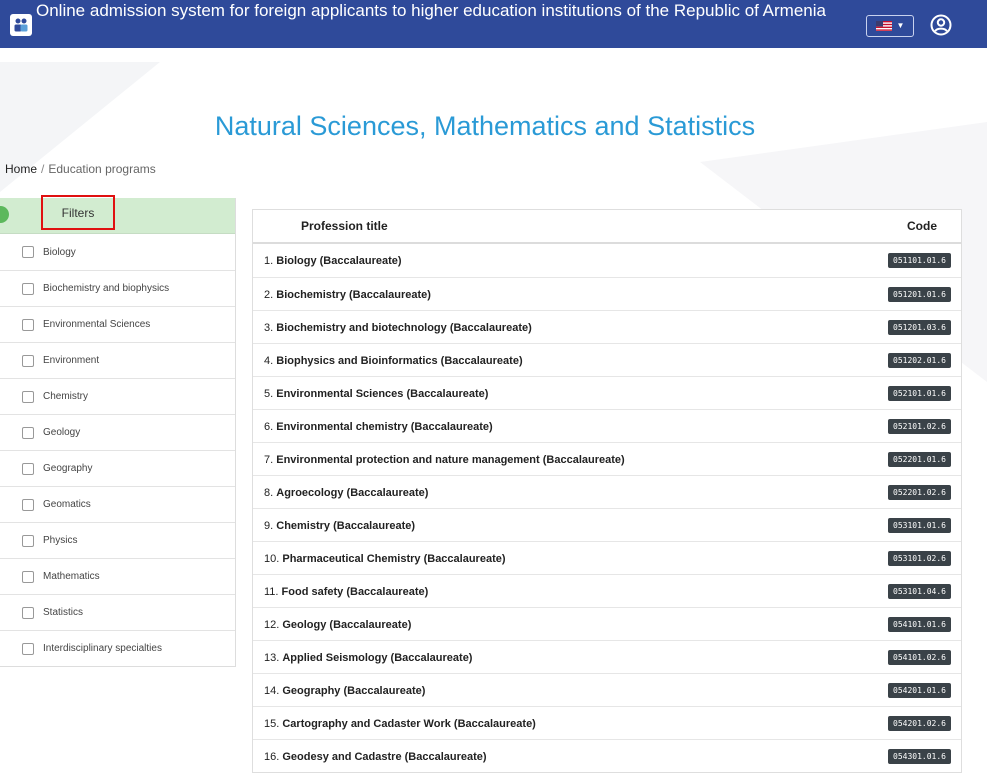 The width and height of the screenshot is (987, 775). What do you see at coordinates (117, 612) in the screenshot?
I see `filter-item: Statistics` at bounding box center [117, 612].